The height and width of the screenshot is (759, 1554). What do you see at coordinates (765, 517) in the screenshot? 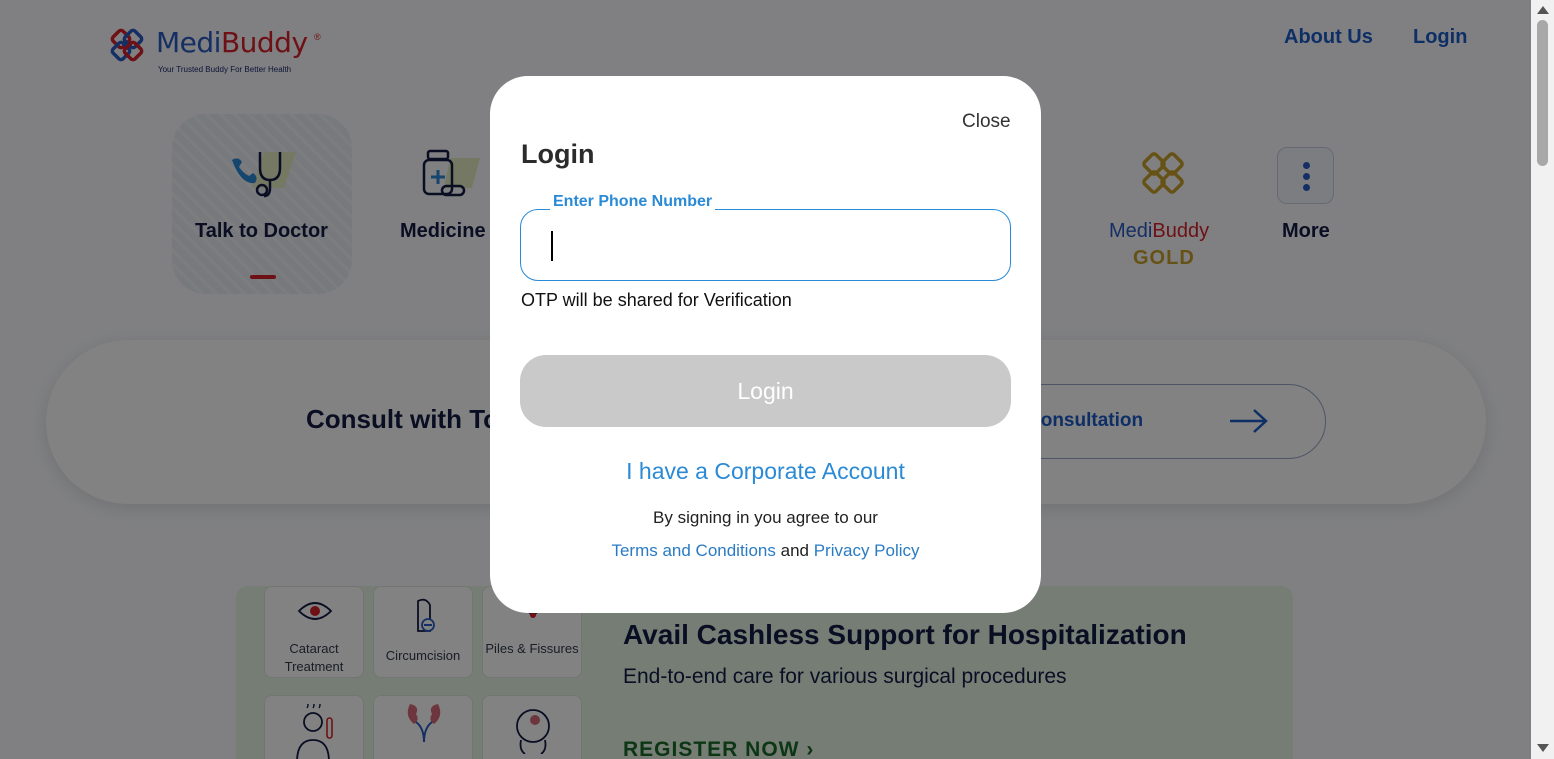
I see `agreement-text: By signing in you agree to our` at bounding box center [765, 517].